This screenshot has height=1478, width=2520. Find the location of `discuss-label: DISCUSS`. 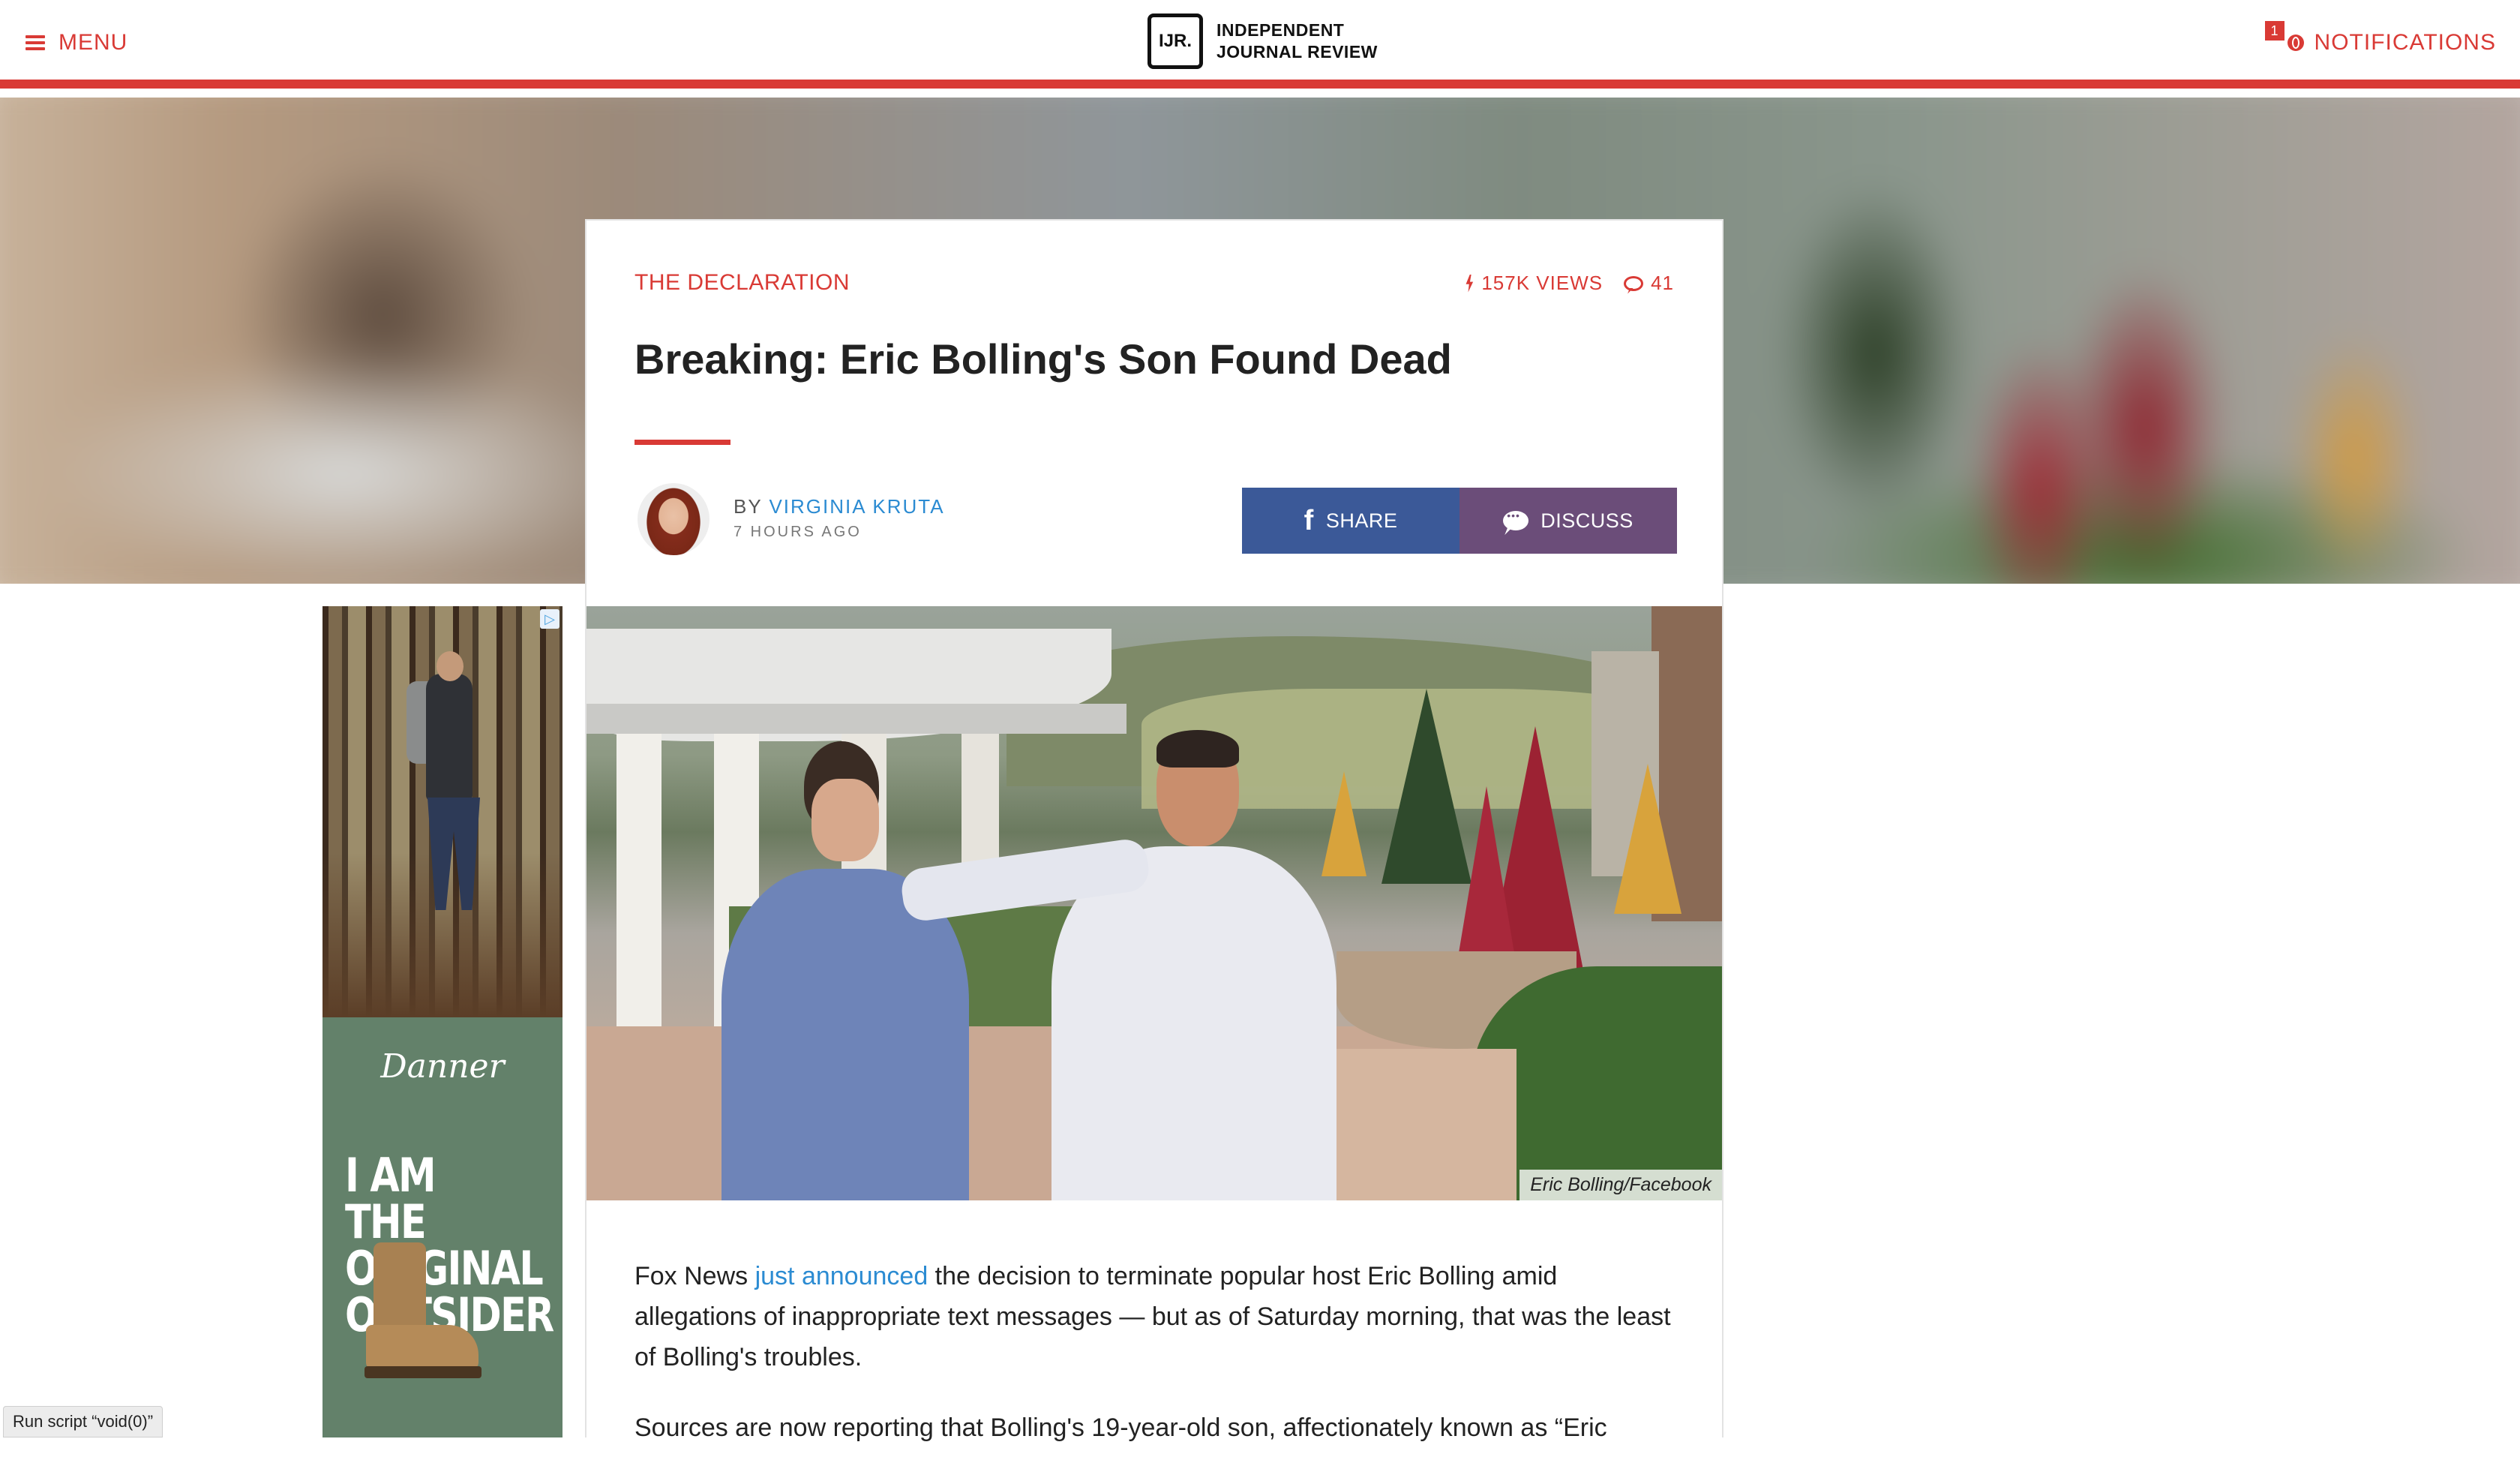

discuss-label: DISCUSS is located at coordinates (1587, 520).